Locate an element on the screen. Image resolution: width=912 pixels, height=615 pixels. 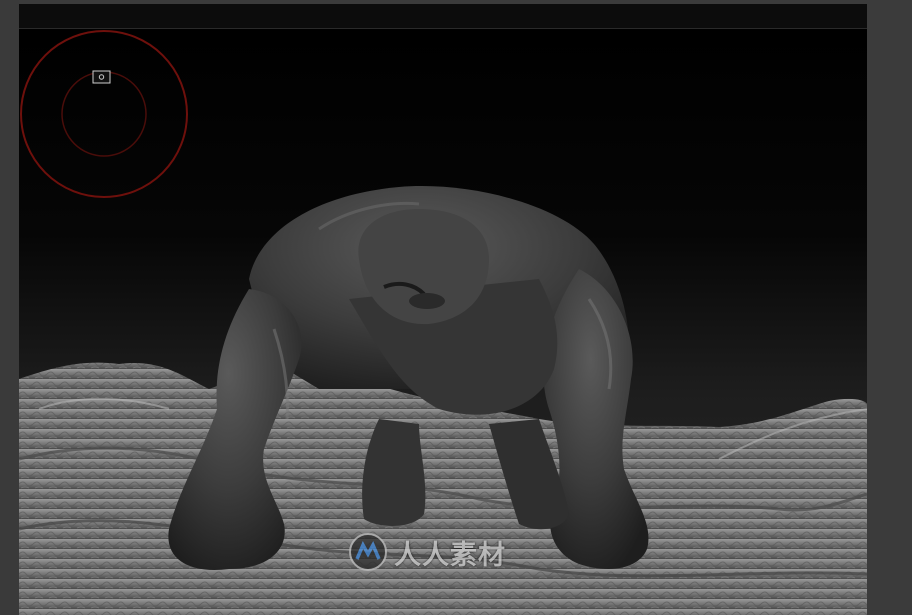
left-panel-edge is located at coordinates (9, 307).